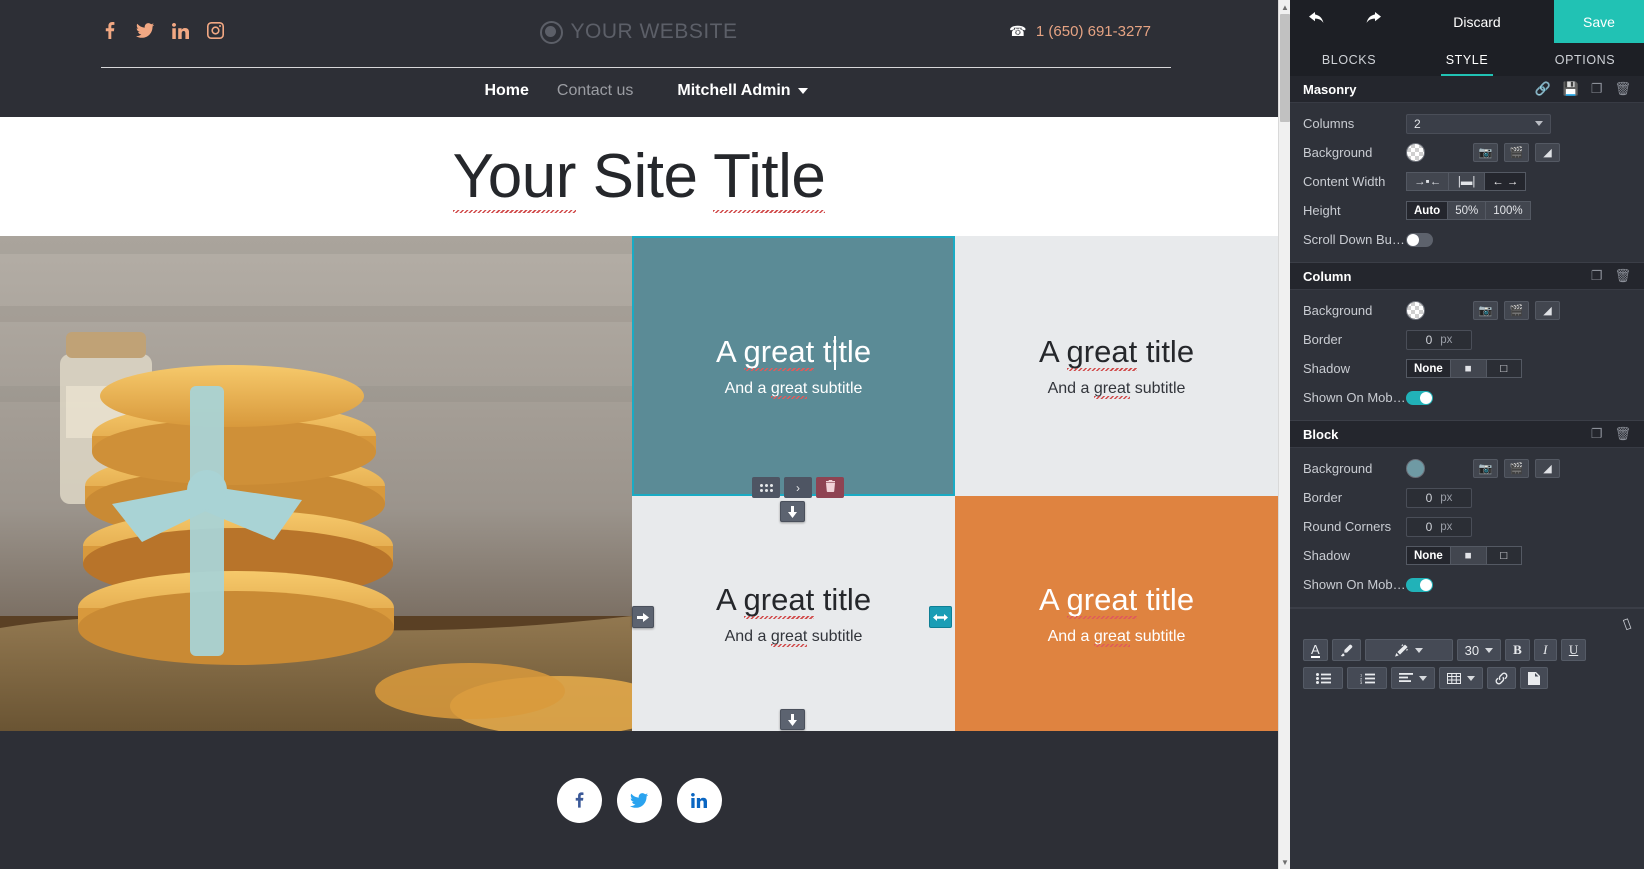 The height and width of the screenshot is (869, 1644). What do you see at coordinates (766, 487) in the screenshot?
I see `move-block-handle` at bounding box center [766, 487].